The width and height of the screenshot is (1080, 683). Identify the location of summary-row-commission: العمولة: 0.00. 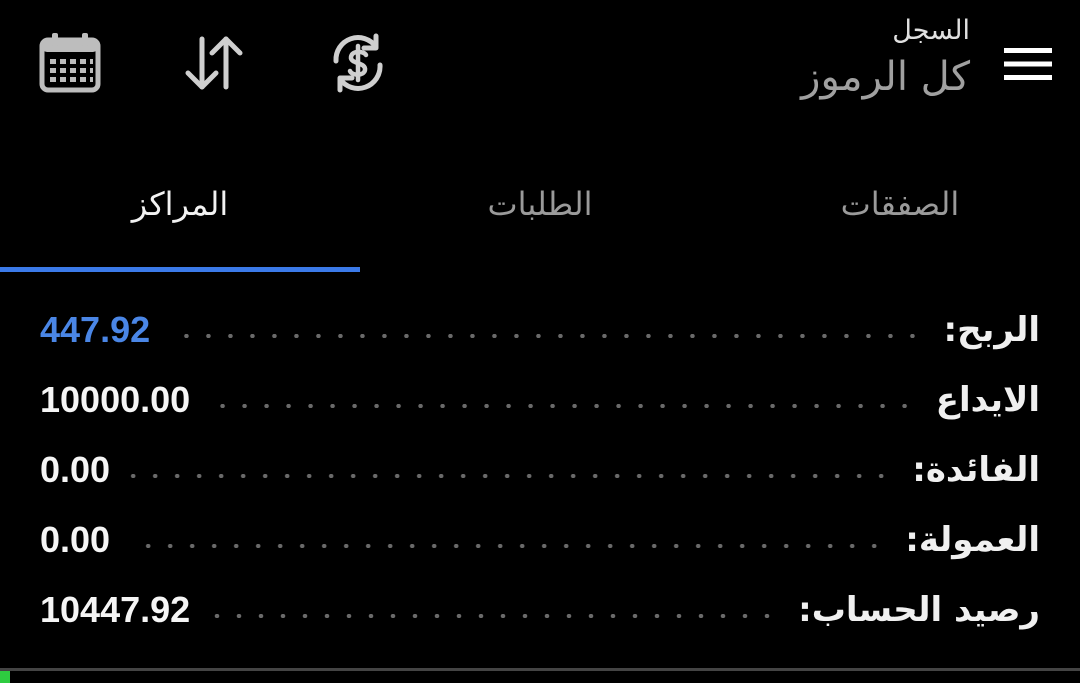
(540, 540).